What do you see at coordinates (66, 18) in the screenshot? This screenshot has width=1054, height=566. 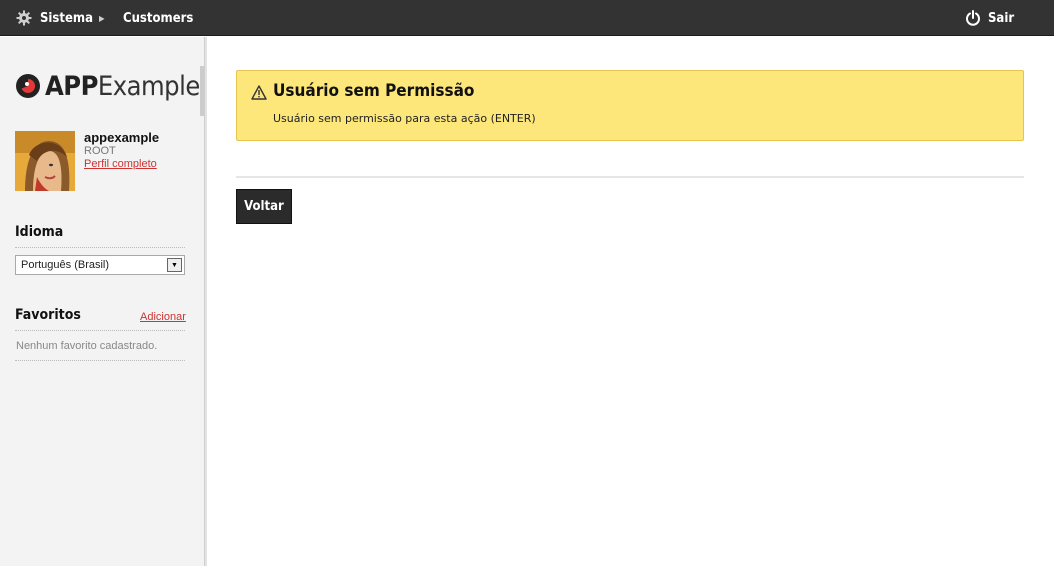 I see `menu-sistema-label: Sistema` at bounding box center [66, 18].